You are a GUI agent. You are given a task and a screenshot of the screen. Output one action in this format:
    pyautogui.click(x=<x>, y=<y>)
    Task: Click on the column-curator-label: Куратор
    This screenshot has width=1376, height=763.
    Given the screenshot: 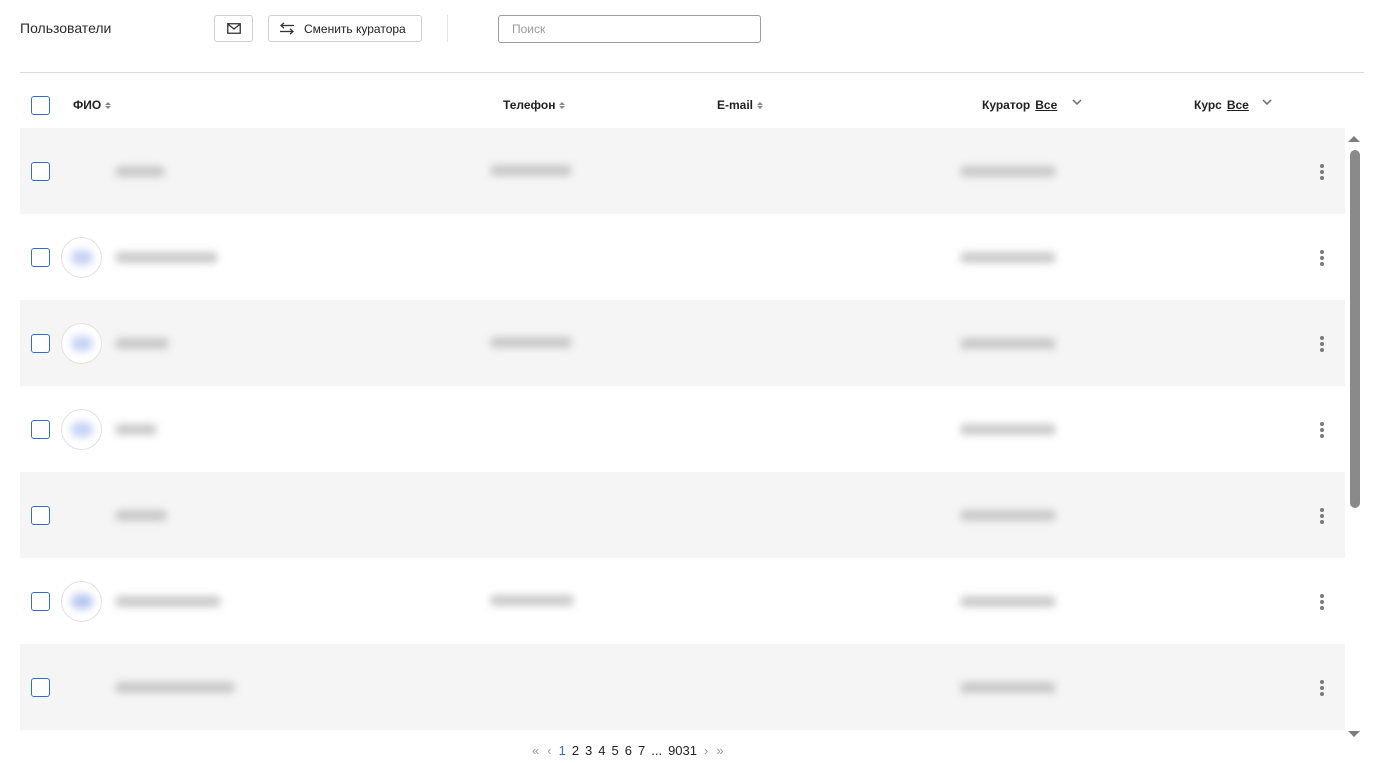 What is the action you would take?
    pyautogui.click(x=1006, y=105)
    